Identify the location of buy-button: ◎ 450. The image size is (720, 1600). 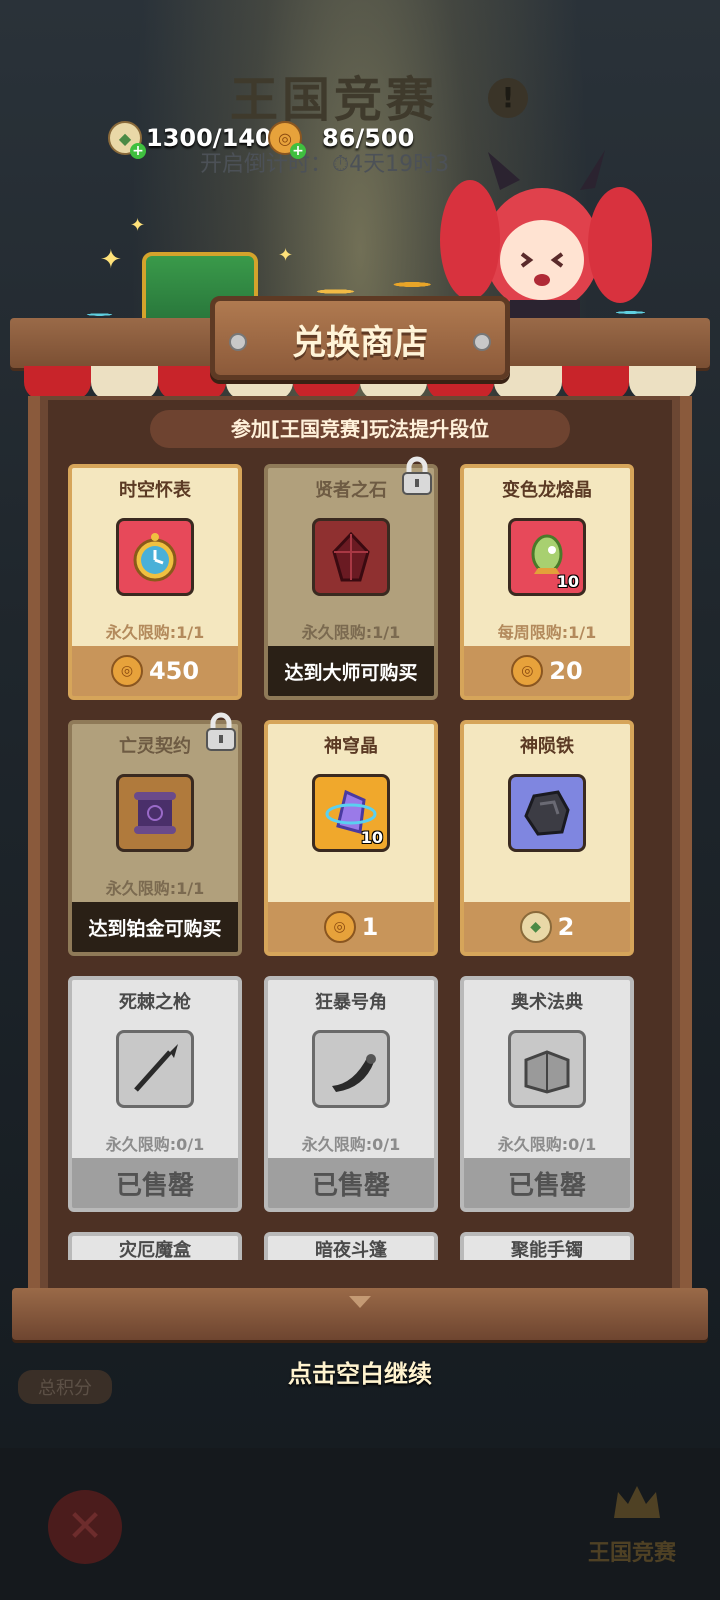
(155, 673).